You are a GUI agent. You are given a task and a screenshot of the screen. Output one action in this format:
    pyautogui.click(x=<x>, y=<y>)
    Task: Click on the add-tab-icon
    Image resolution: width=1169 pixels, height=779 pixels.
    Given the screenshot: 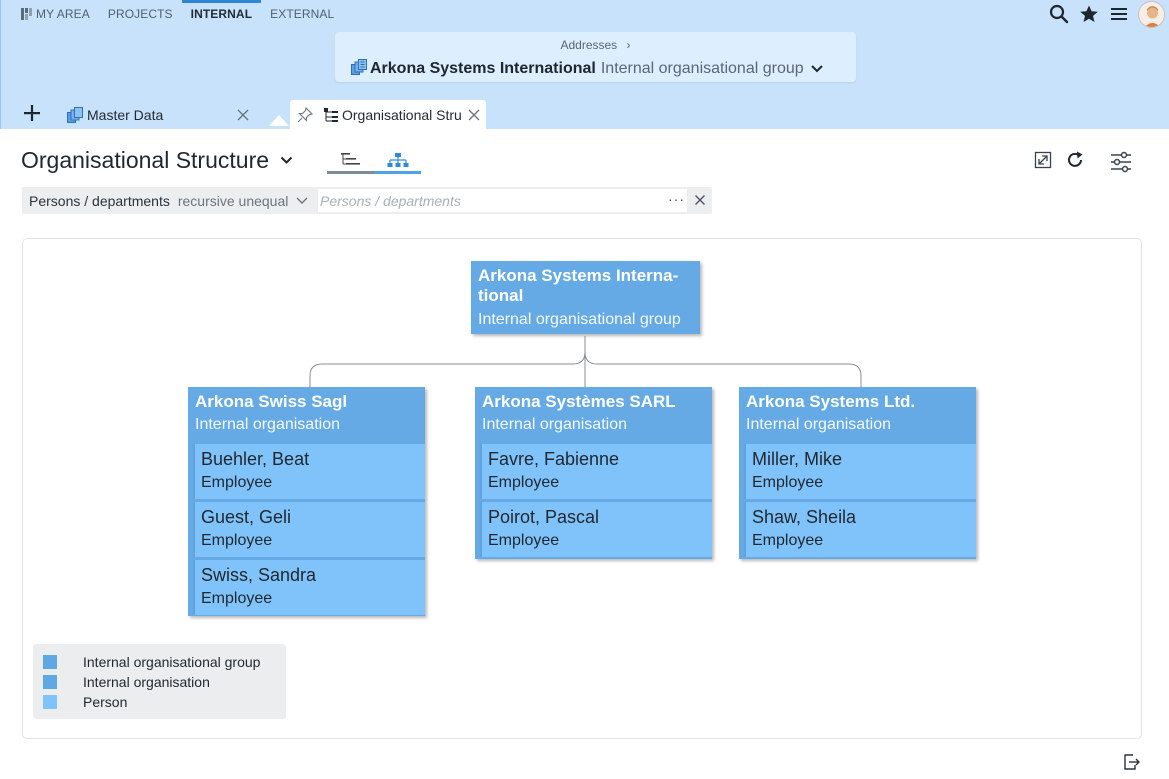 What is the action you would take?
    pyautogui.click(x=32, y=113)
    